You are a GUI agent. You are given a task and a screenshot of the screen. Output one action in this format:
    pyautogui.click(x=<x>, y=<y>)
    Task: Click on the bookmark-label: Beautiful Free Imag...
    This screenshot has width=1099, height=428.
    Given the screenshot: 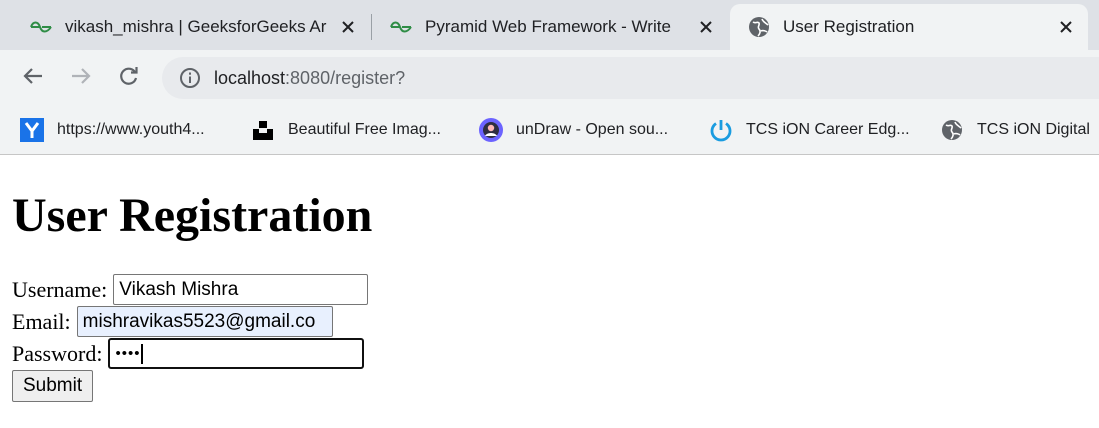 What is the action you would take?
    pyautogui.click(x=364, y=129)
    